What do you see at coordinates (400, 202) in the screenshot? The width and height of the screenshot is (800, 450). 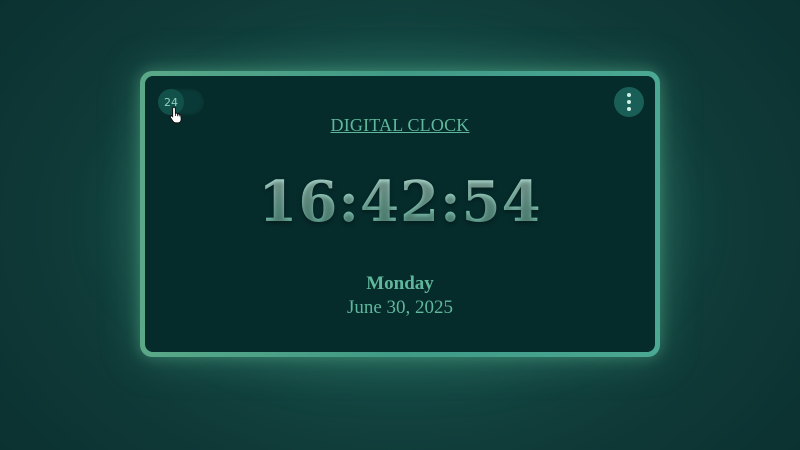 I see `time-display: 16:42:54` at bounding box center [400, 202].